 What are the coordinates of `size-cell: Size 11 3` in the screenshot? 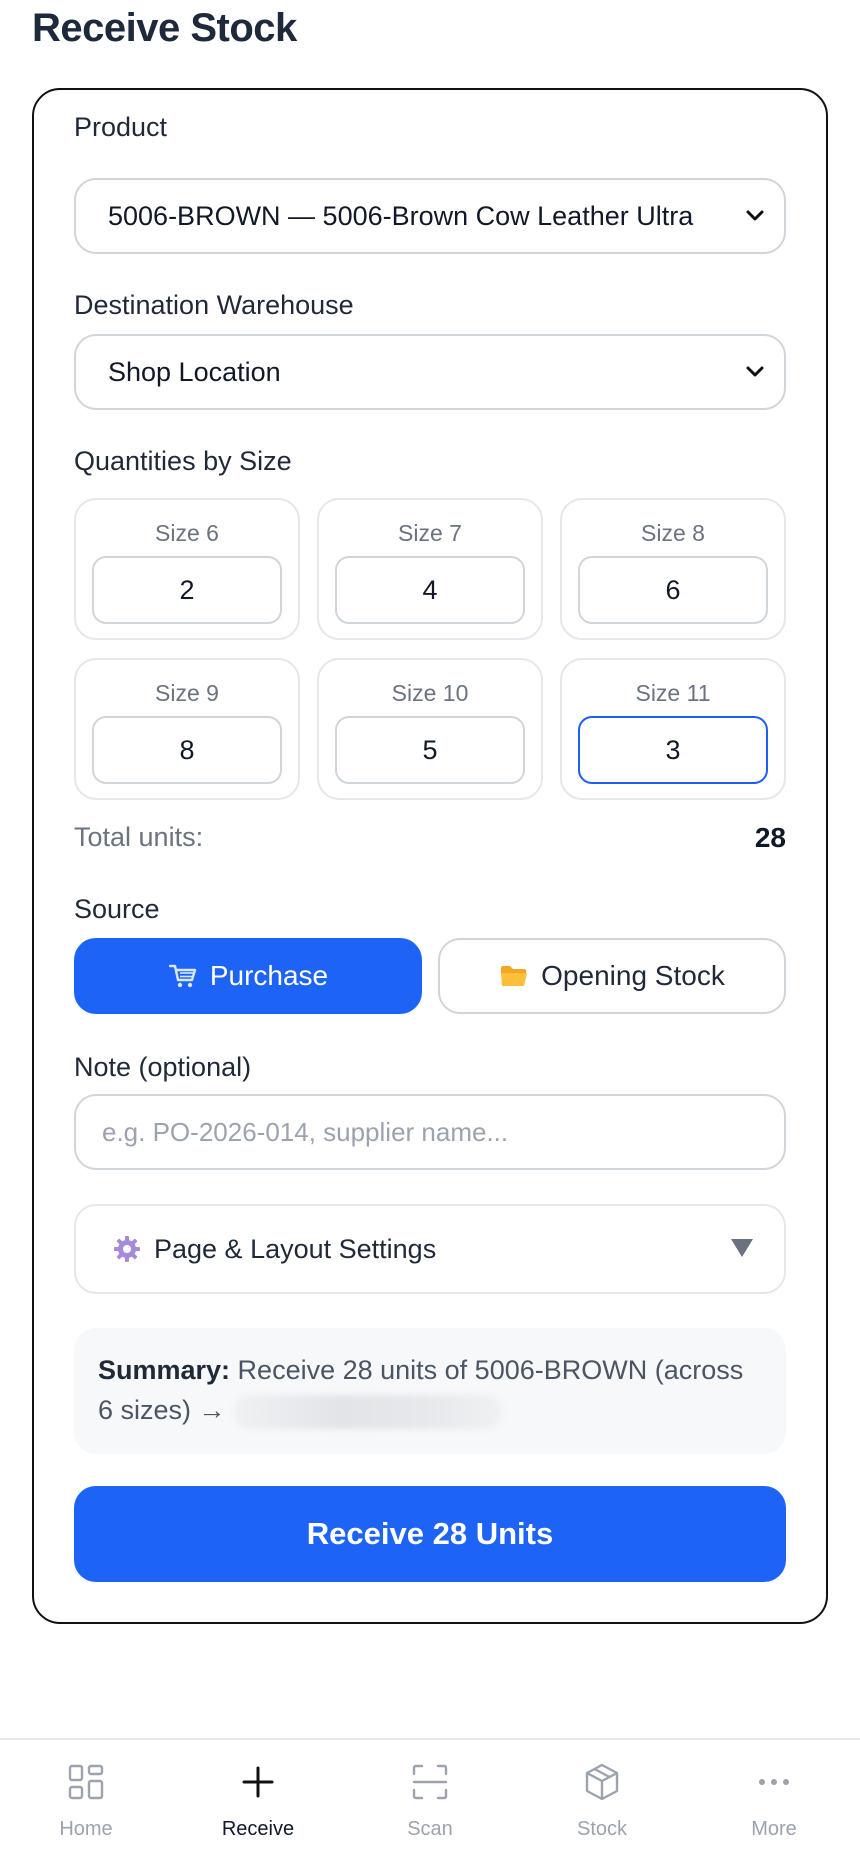 It's located at (673, 729).